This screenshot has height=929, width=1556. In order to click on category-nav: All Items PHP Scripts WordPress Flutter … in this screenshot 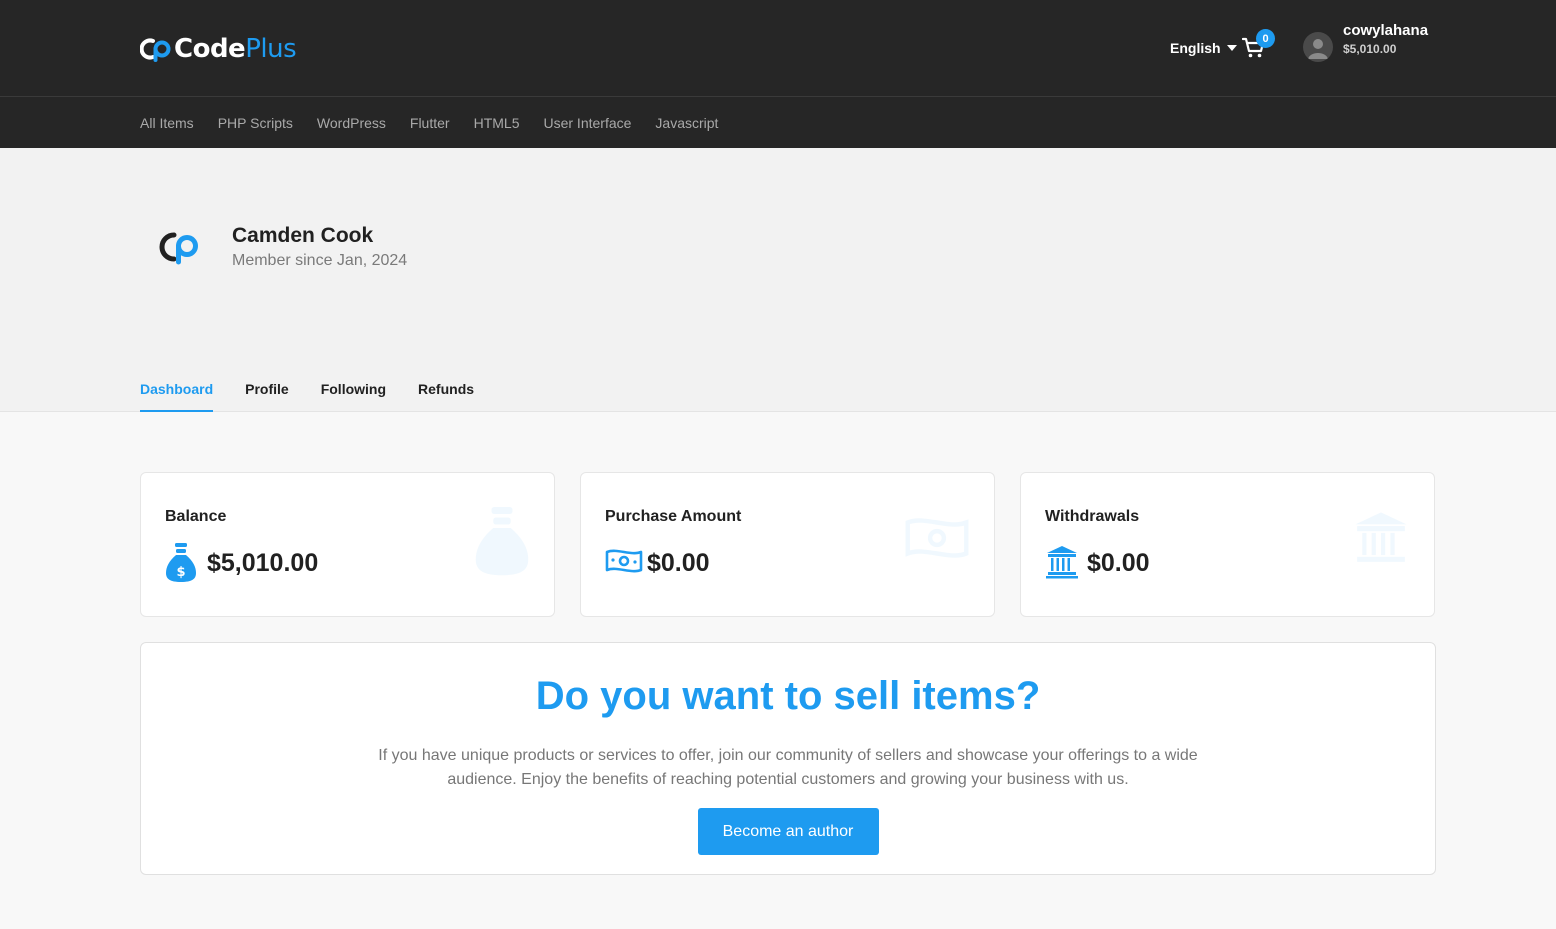, I will do `click(778, 122)`.